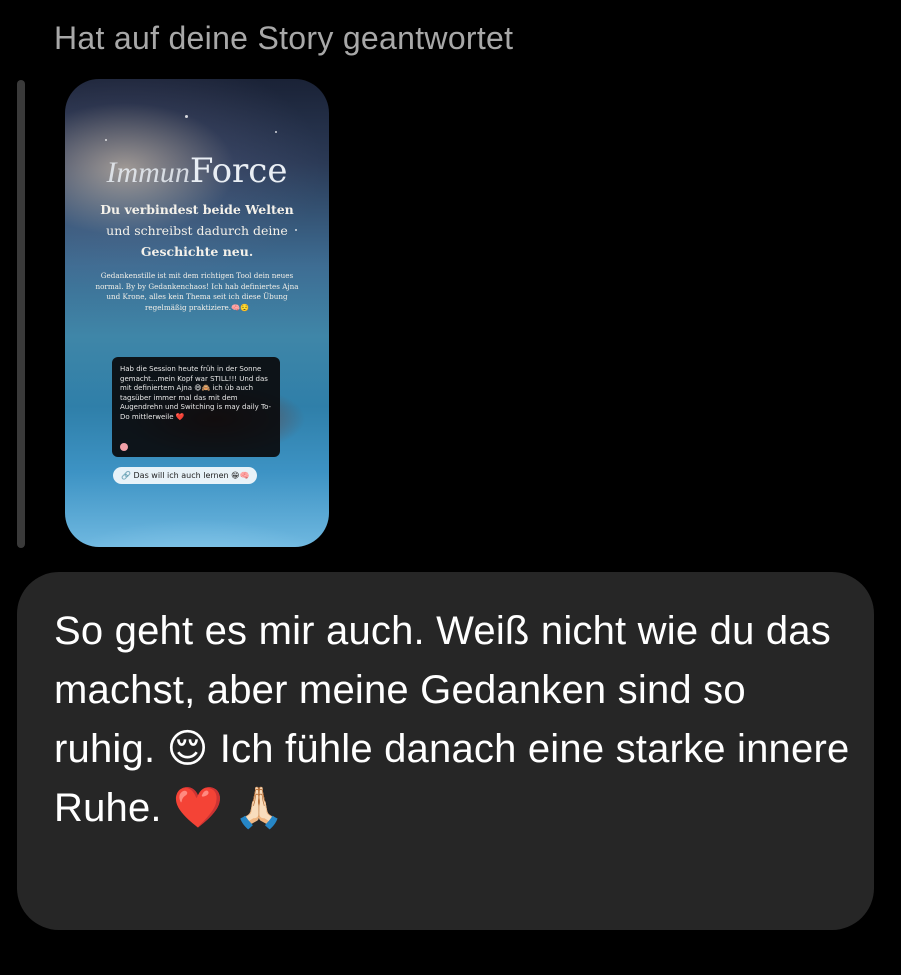 The width and height of the screenshot is (901, 975). Describe the element at coordinates (148, 172) in the screenshot. I see `story-title-script: Immun` at that location.